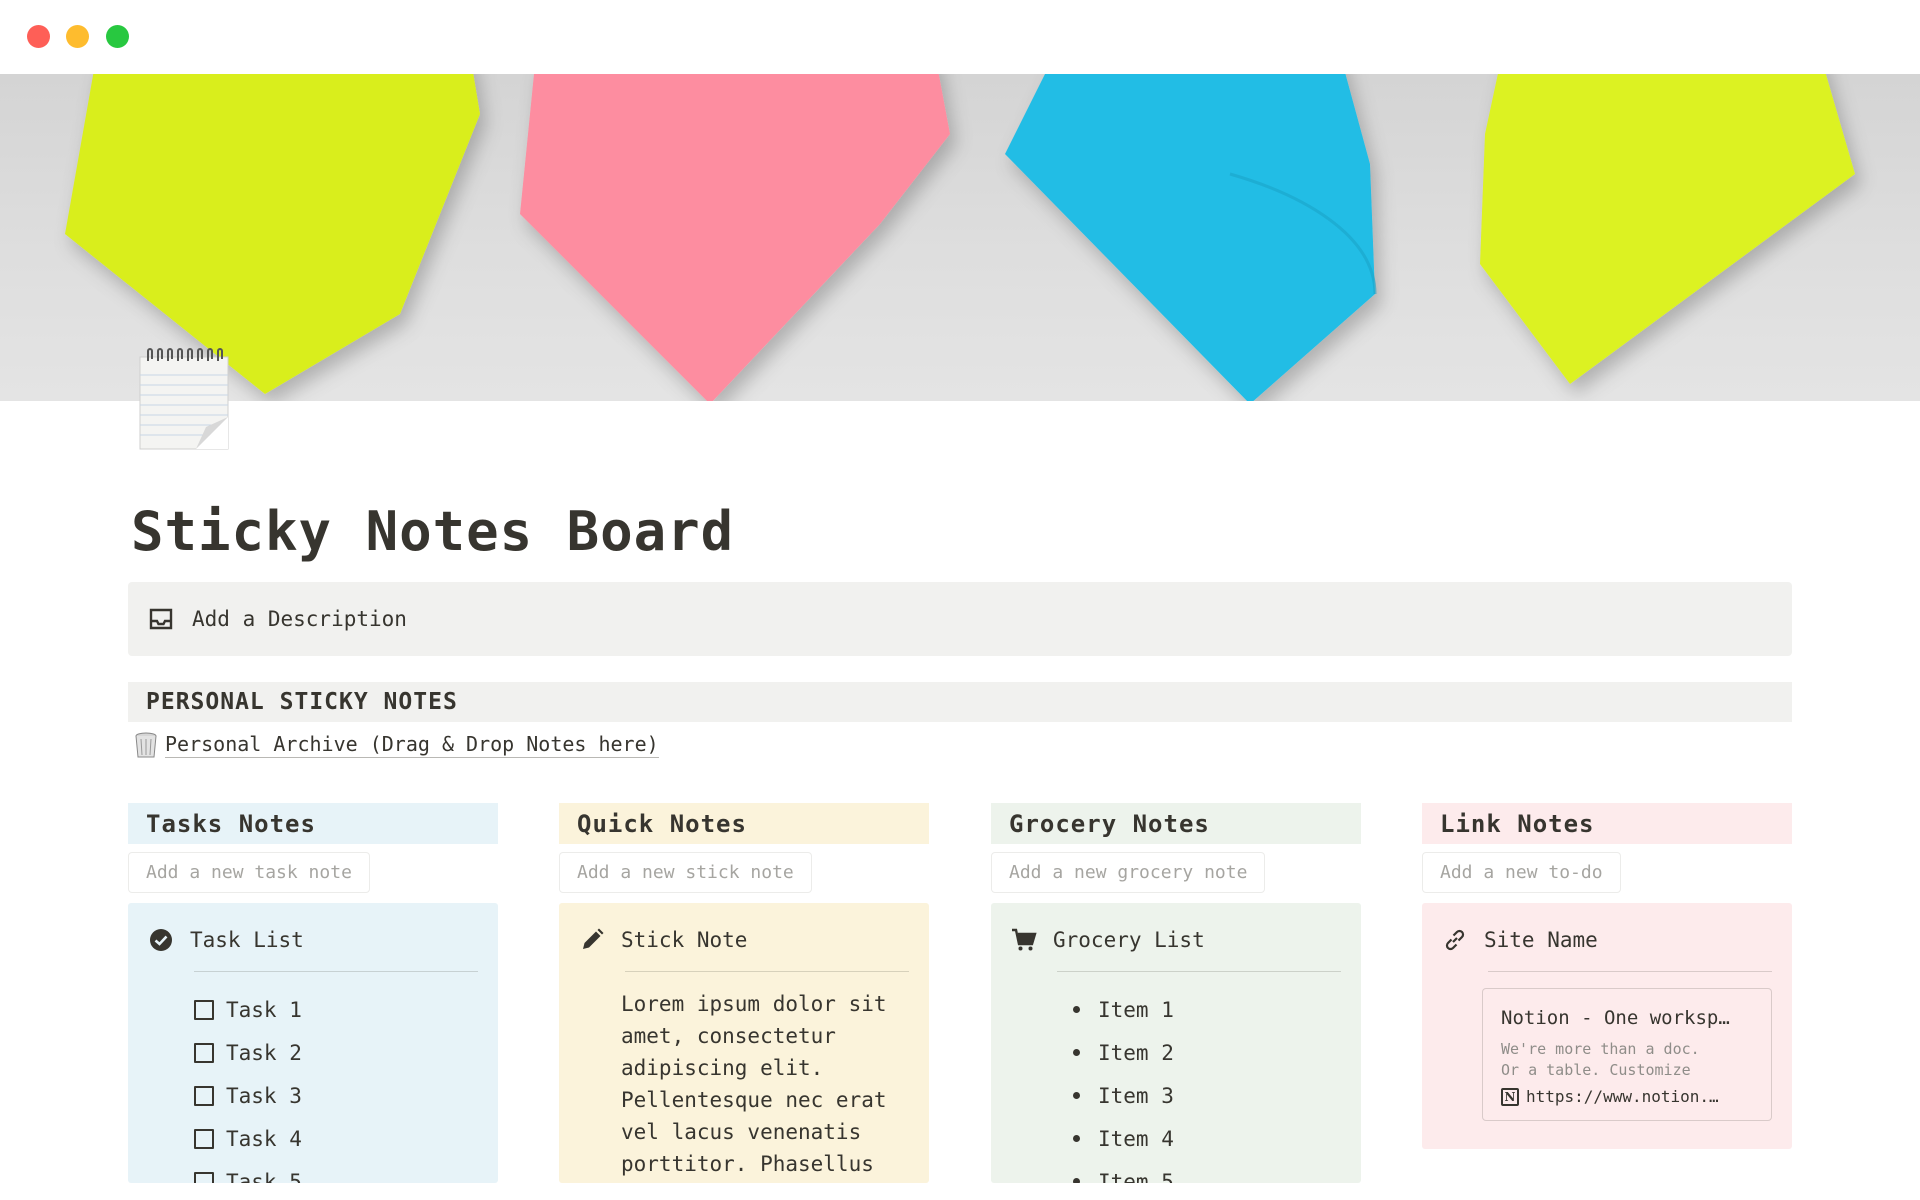 Image resolution: width=1920 pixels, height=1200 pixels. What do you see at coordinates (336, 1052) in the screenshot?
I see `todo-item: Task 2` at bounding box center [336, 1052].